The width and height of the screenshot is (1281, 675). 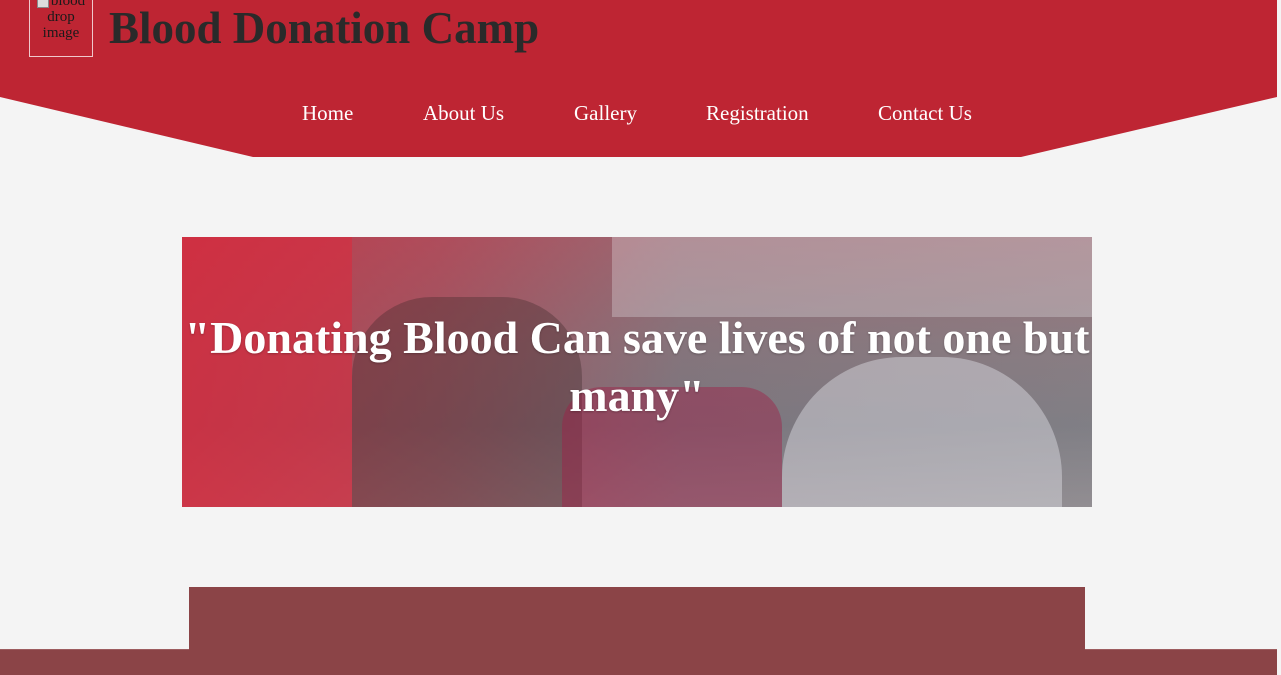 What do you see at coordinates (925, 113) in the screenshot?
I see `nav-contact-us-link: Contact Us` at bounding box center [925, 113].